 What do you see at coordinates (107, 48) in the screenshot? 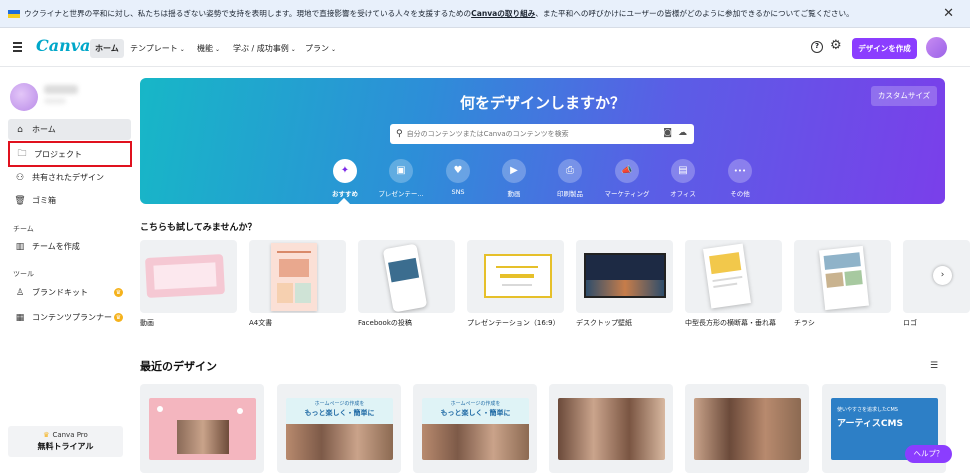
I see `nav-home: ホーム` at bounding box center [107, 48].